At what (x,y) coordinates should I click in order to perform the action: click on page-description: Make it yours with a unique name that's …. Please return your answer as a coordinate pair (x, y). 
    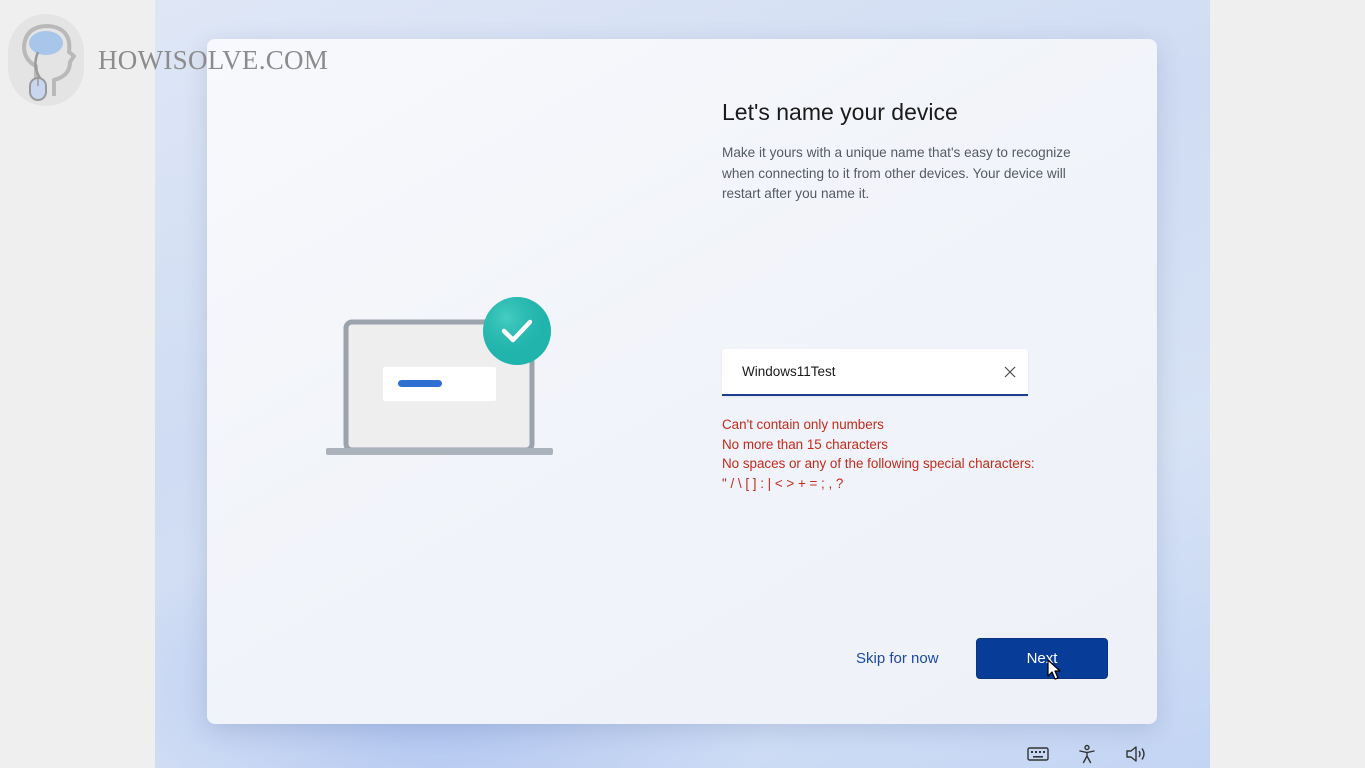
    Looking at the image, I should click on (896, 173).